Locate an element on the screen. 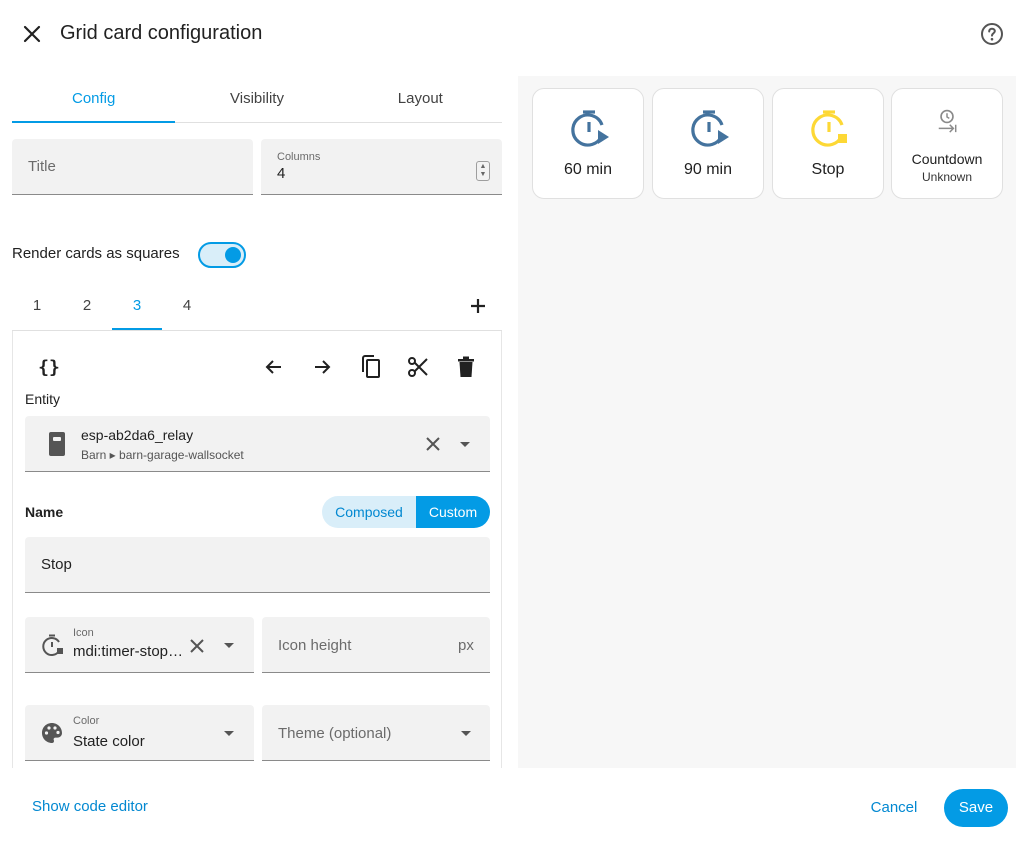 The height and width of the screenshot is (842, 1024). palette-icon is located at coordinates (52, 733).